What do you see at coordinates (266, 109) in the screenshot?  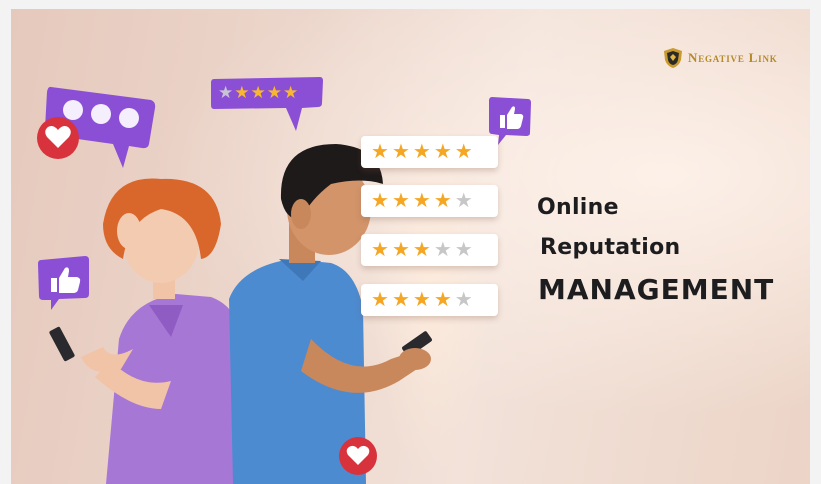 I see `rating-bubble: ★ ★ ★ ★ ★` at bounding box center [266, 109].